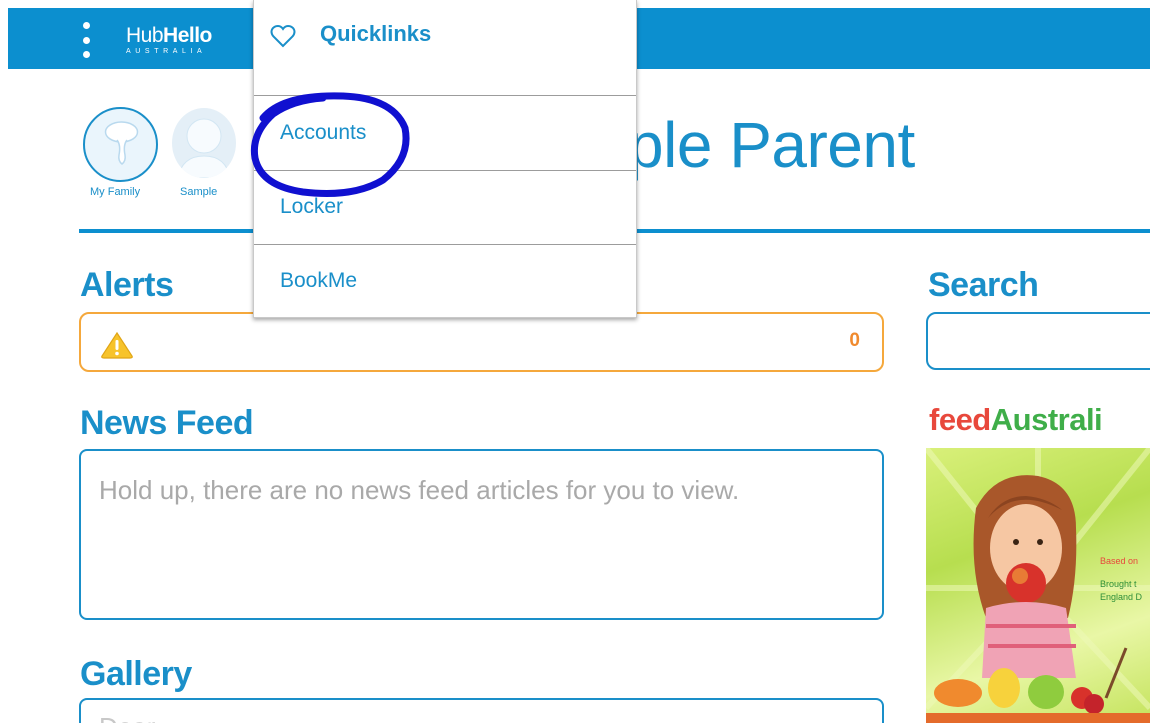  I want to click on feed-caption-2: Brought t England D, so click(1121, 591).